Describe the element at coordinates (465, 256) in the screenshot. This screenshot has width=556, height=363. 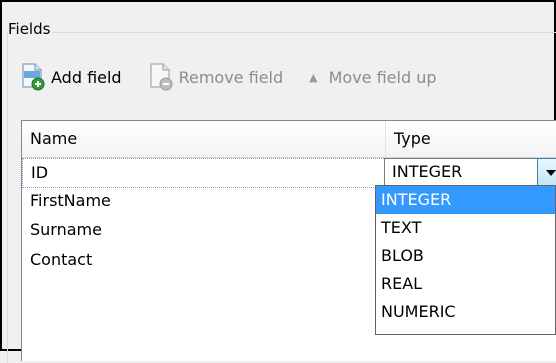
I see `dropdown-option-blob: BLOB` at that location.